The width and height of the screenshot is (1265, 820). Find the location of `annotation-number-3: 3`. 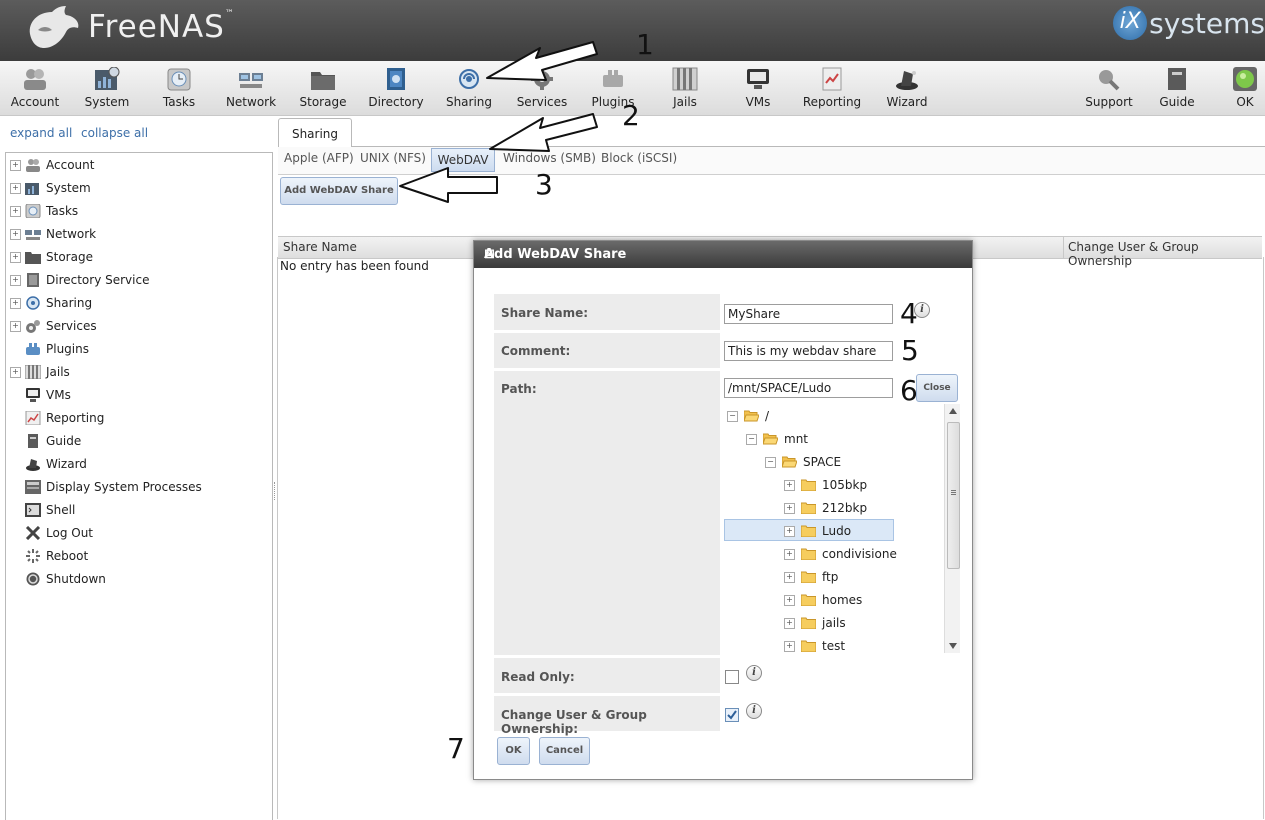

annotation-number-3: 3 is located at coordinates (544, 184).